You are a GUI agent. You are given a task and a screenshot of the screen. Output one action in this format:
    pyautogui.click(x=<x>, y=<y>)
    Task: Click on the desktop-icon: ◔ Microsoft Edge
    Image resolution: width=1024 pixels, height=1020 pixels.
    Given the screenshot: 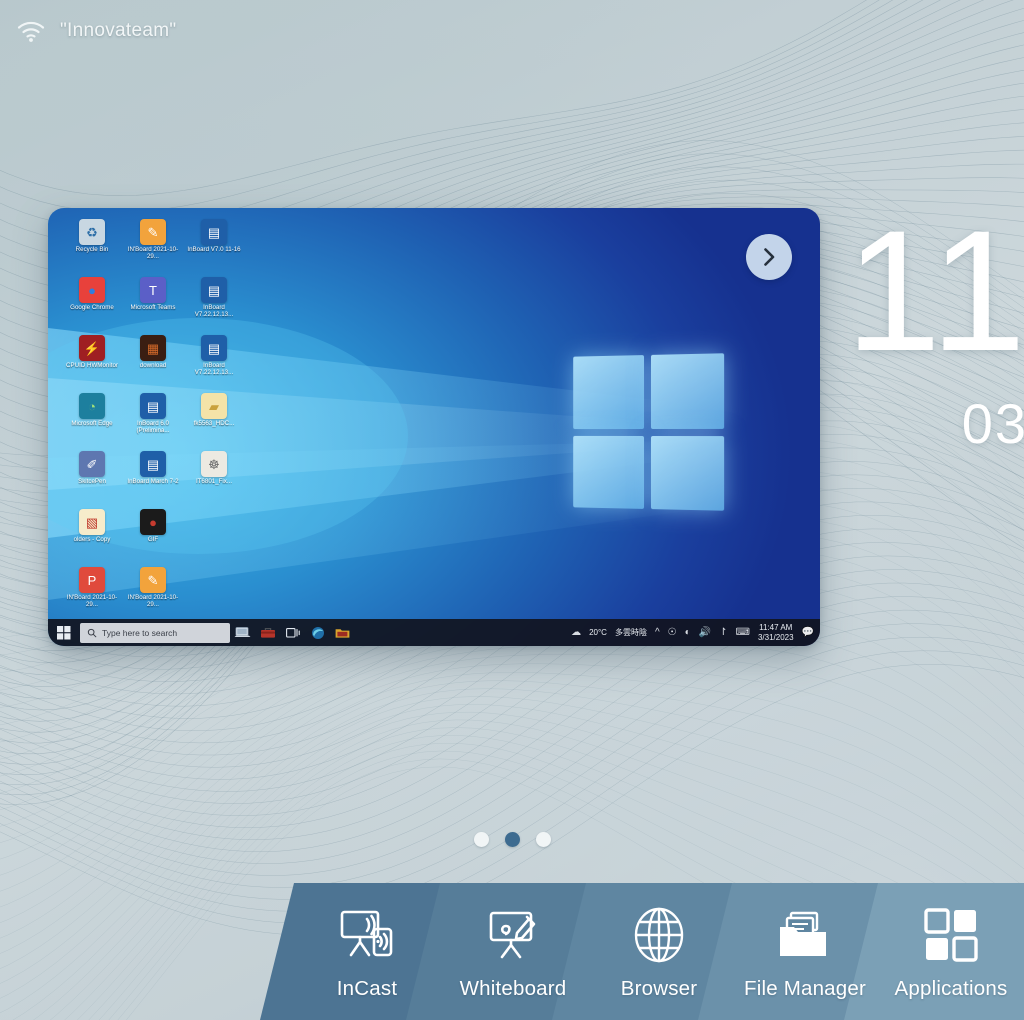 What is the action you would take?
    pyautogui.click(x=92, y=418)
    